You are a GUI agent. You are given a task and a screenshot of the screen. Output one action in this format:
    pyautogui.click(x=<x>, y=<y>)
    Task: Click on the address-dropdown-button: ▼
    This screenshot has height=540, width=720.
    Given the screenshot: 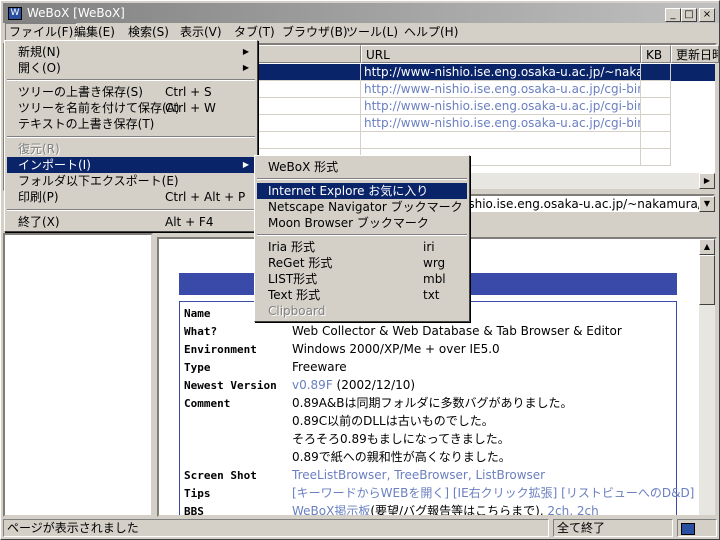 What is the action you would take?
    pyautogui.click(x=707, y=204)
    